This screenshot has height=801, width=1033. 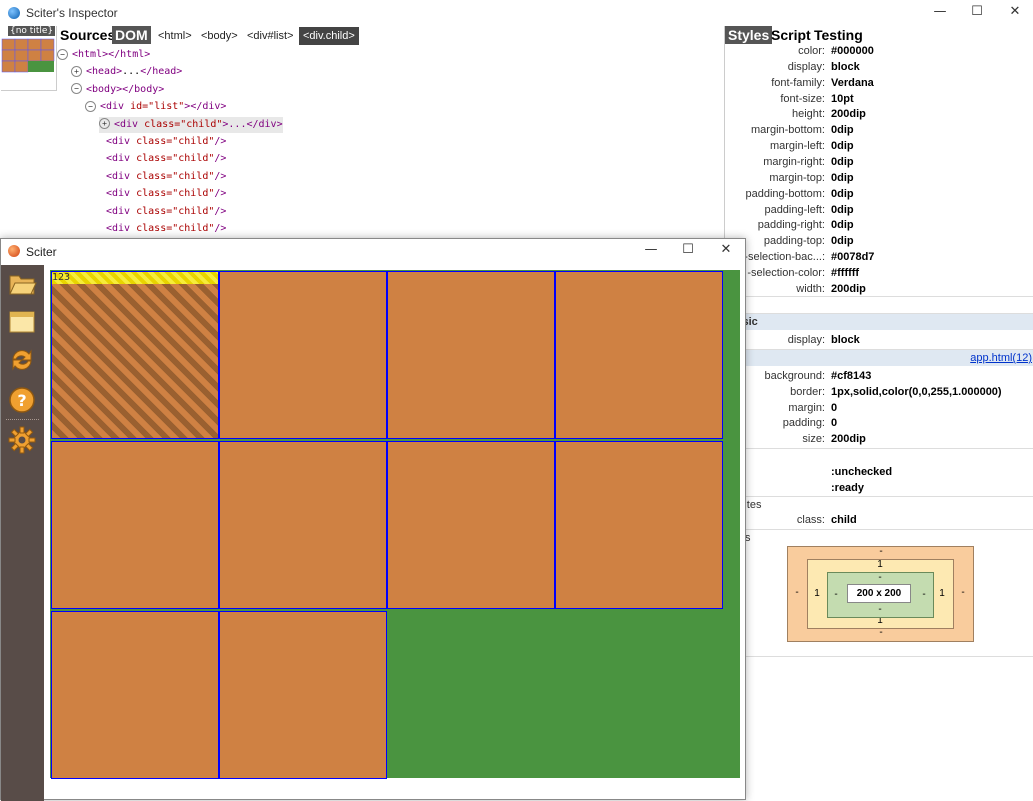 I want to click on style-property: padding-left: 0dip, so click(x=879, y=210).